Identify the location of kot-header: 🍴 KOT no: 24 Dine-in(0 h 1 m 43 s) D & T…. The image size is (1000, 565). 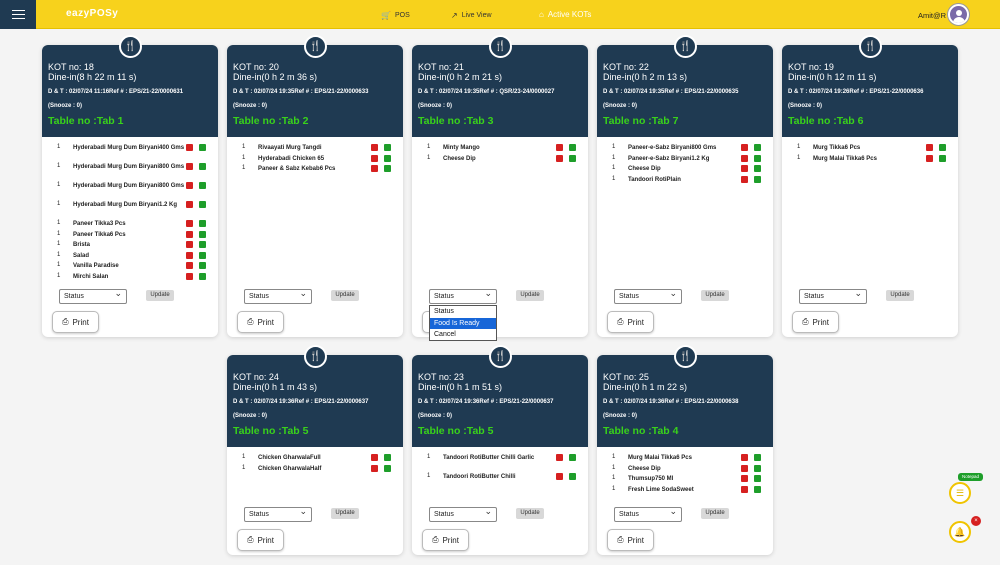
(315, 396).